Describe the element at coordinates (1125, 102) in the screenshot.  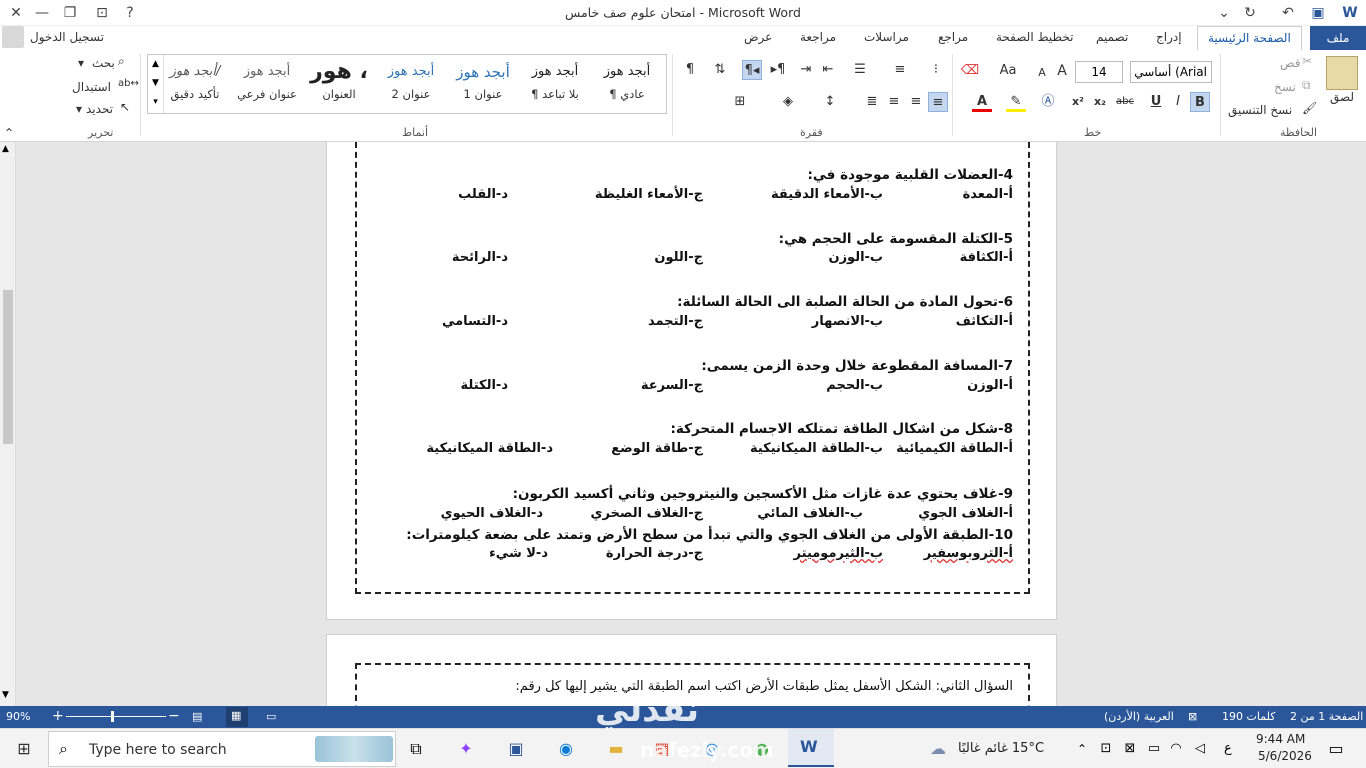
I see `strikethrough-button: abc` at that location.